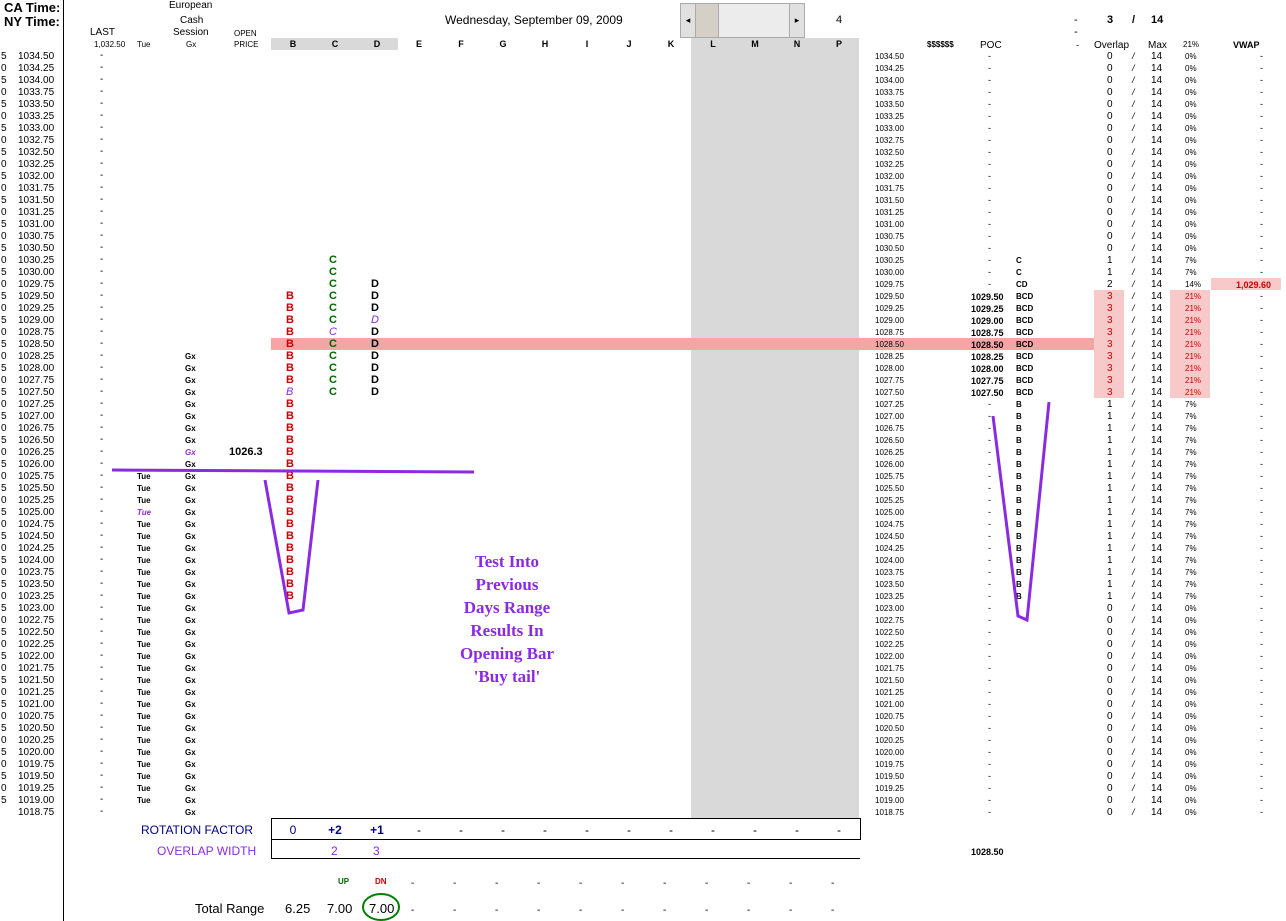  I want to click on buy-tail-v-right, so click(1021, 512).